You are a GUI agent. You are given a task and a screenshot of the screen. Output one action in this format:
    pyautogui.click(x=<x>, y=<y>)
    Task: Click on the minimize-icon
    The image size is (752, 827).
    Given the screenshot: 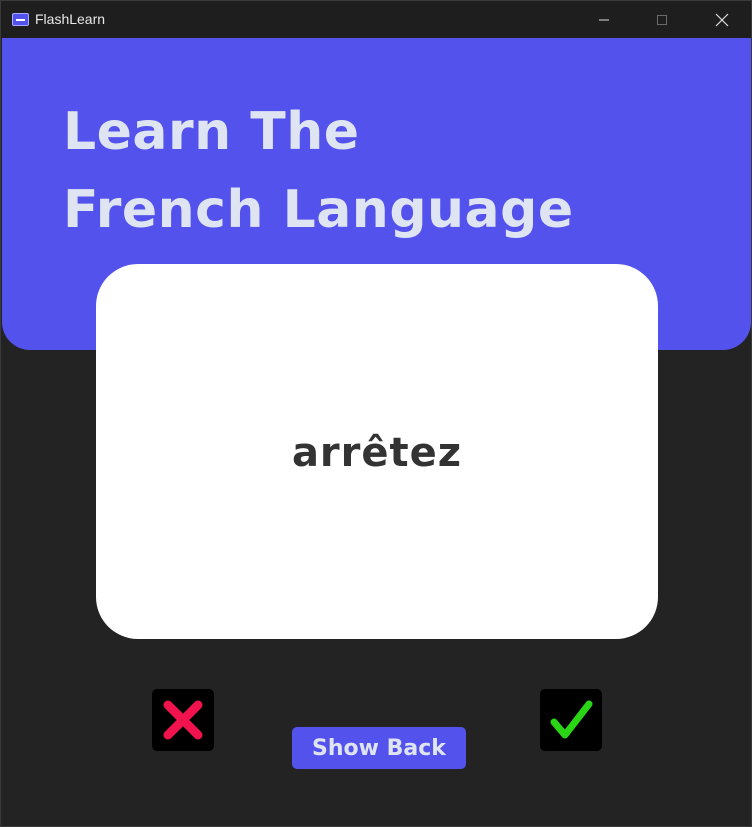 What is the action you would take?
    pyautogui.click(x=604, y=19)
    